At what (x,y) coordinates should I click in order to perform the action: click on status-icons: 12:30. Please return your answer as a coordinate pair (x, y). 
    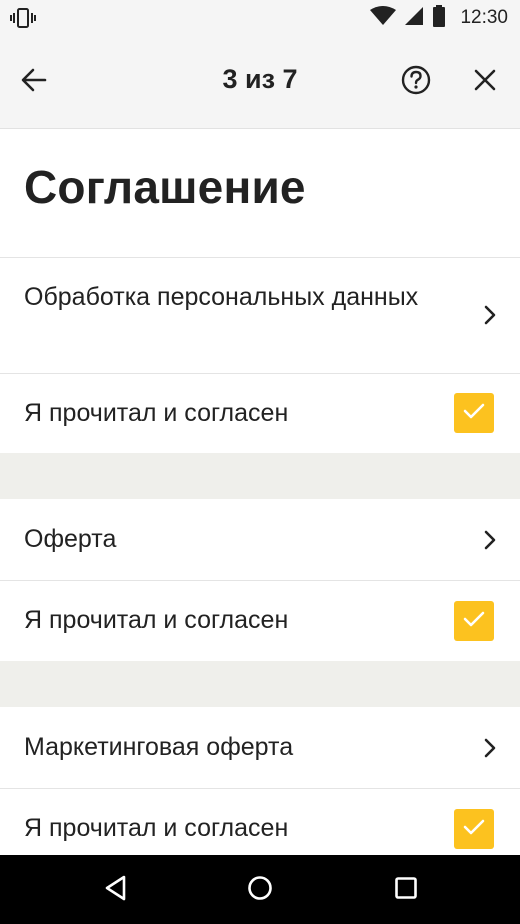
    Looking at the image, I should click on (439, 18).